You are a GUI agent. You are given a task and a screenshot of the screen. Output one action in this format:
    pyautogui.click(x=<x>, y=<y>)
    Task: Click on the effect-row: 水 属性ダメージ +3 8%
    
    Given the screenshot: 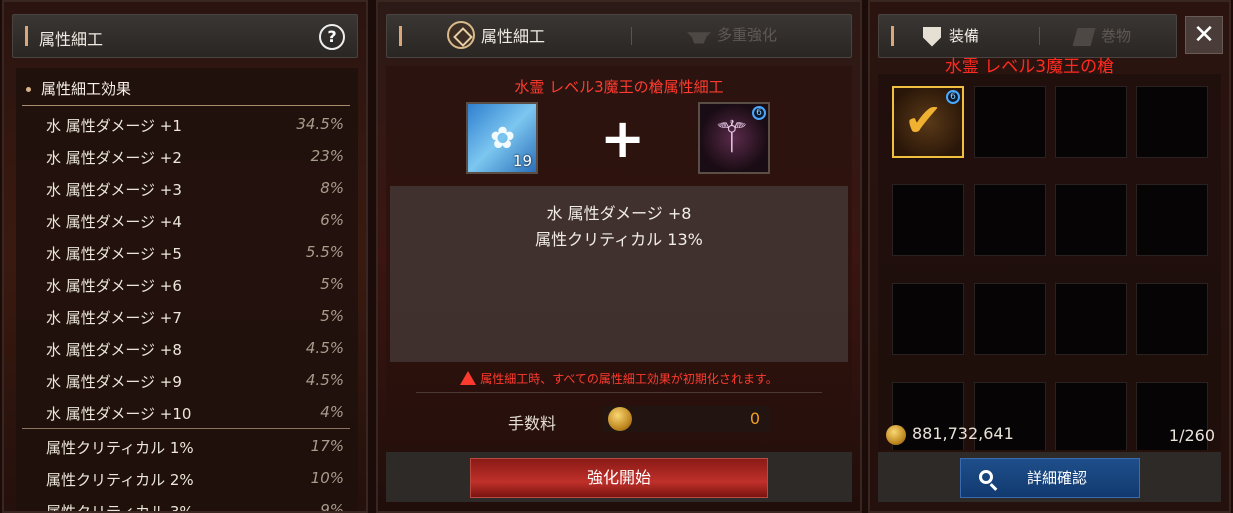 What is the action you would take?
    pyautogui.click(x=195, y=189)
    